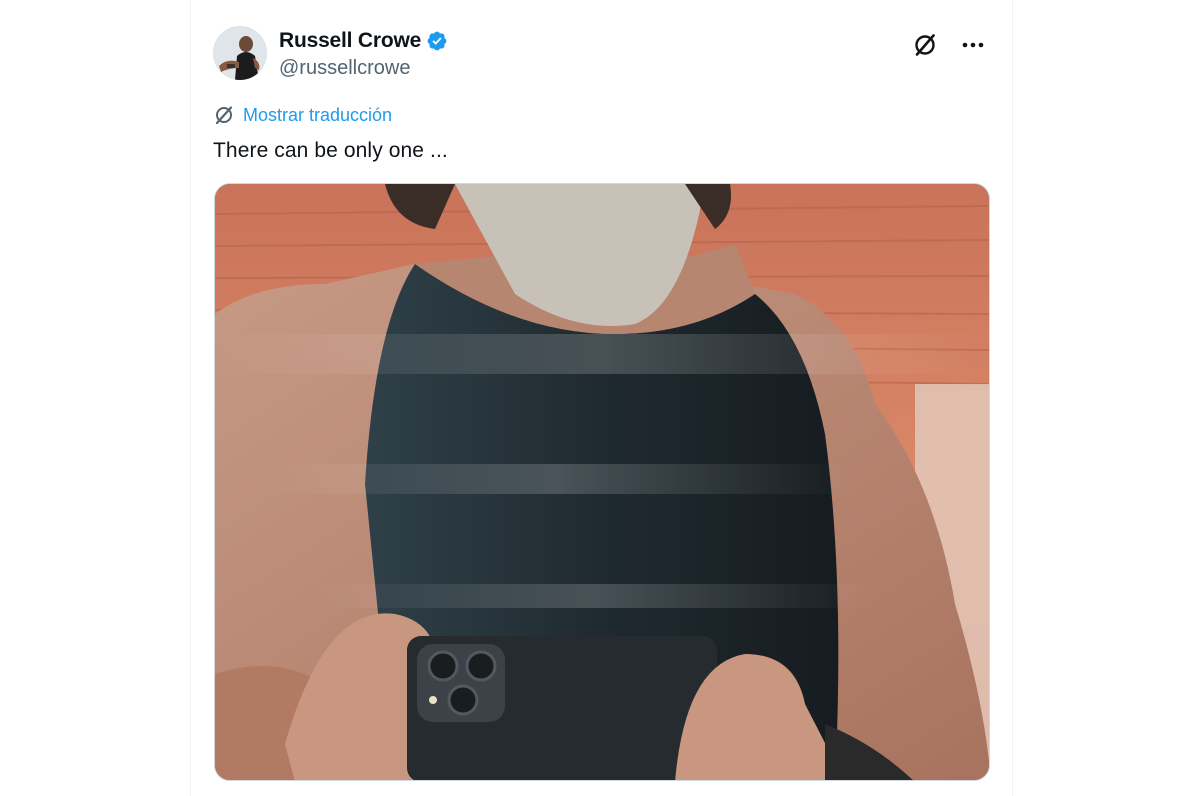  I want to click on more-button, so click(973, 45).